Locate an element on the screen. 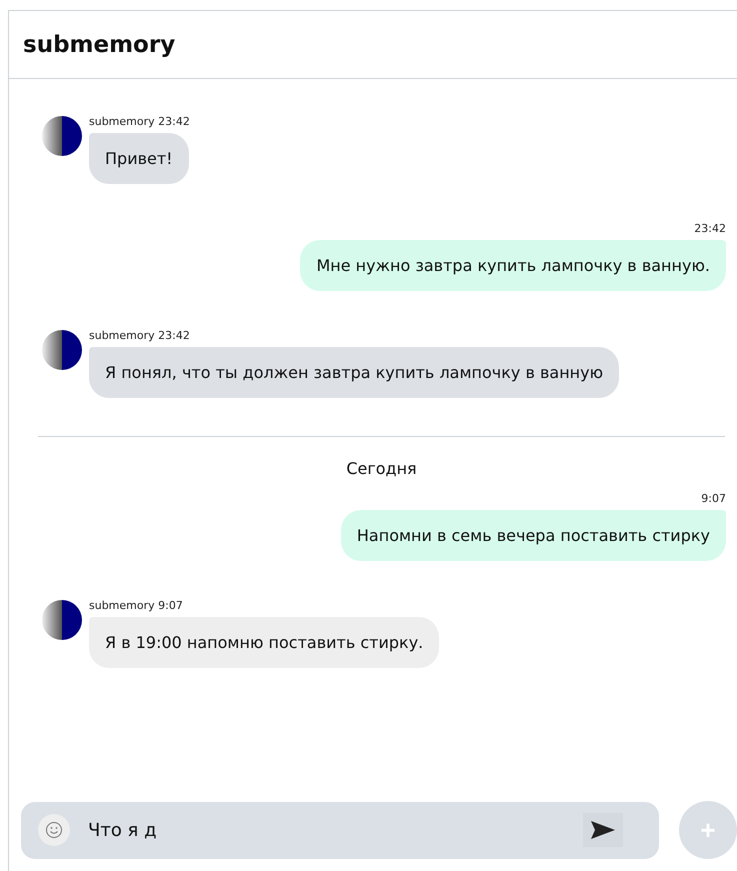  date-separator: Сегодня is located at coordinates (381, 468).